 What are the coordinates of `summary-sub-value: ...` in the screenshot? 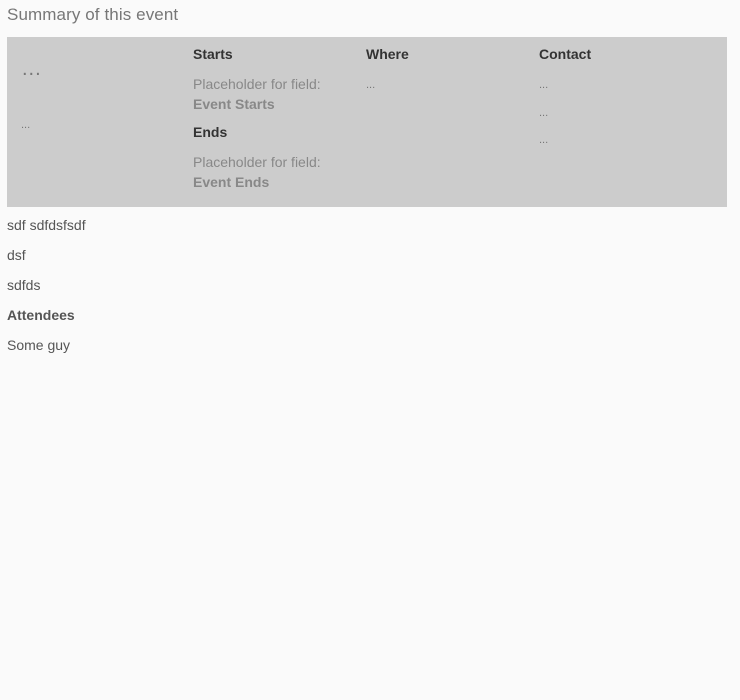 It's located at (26, 125).